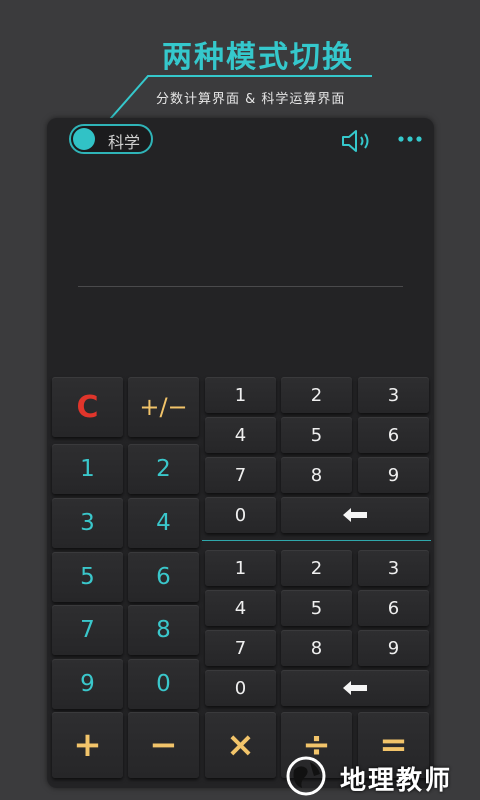  I want to click on denominator-7-button: 7, so click(240, 648).